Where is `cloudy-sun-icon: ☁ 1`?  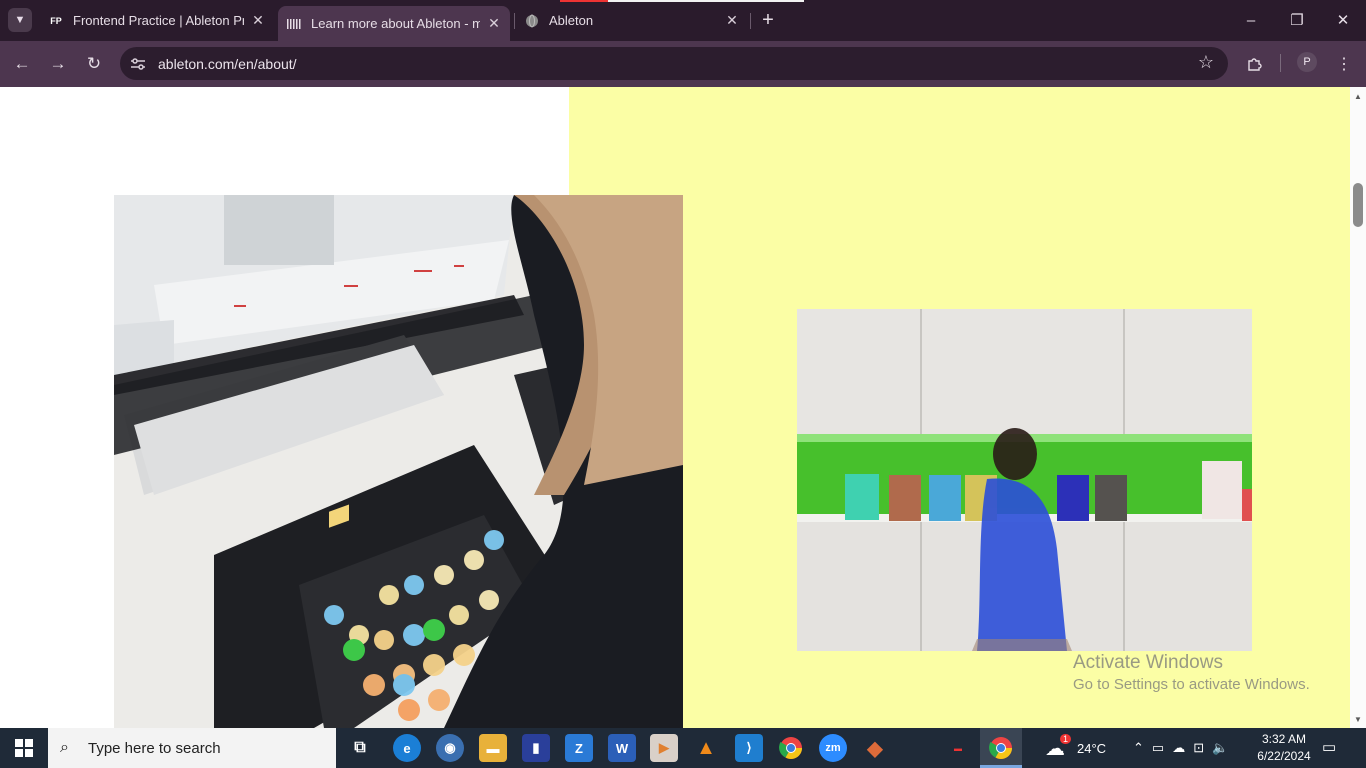
cloudy-sun-icon: ☁ 1 is located at coordinates (1058, 747).